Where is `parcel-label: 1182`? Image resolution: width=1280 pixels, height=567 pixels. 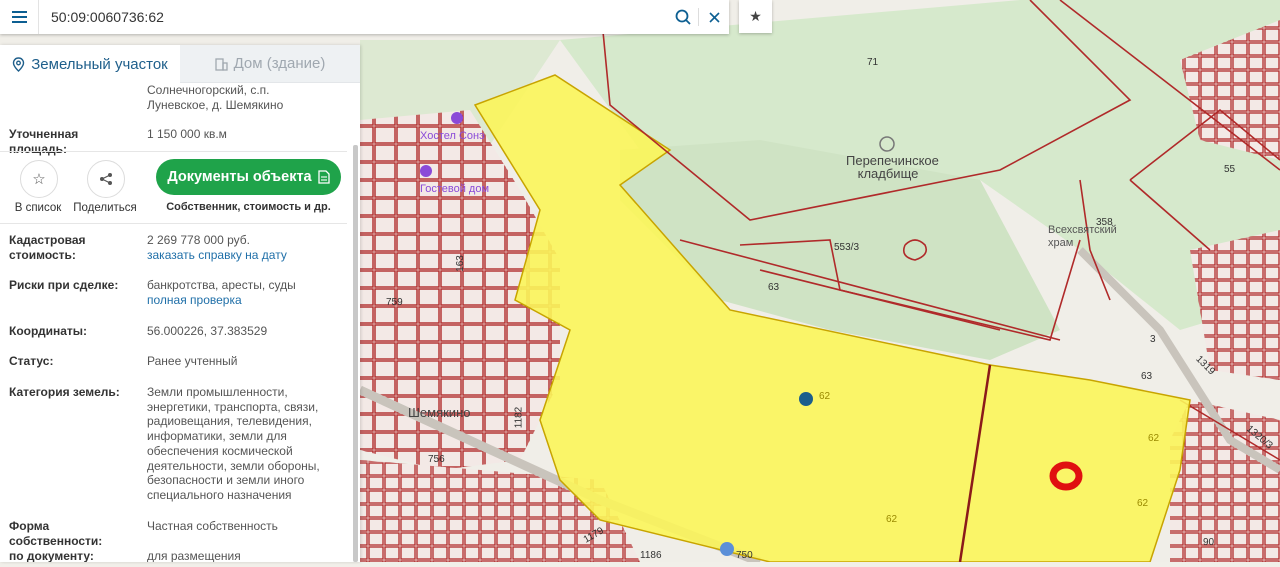
parcel-label: 1182 is located at coordinates (519, 417).